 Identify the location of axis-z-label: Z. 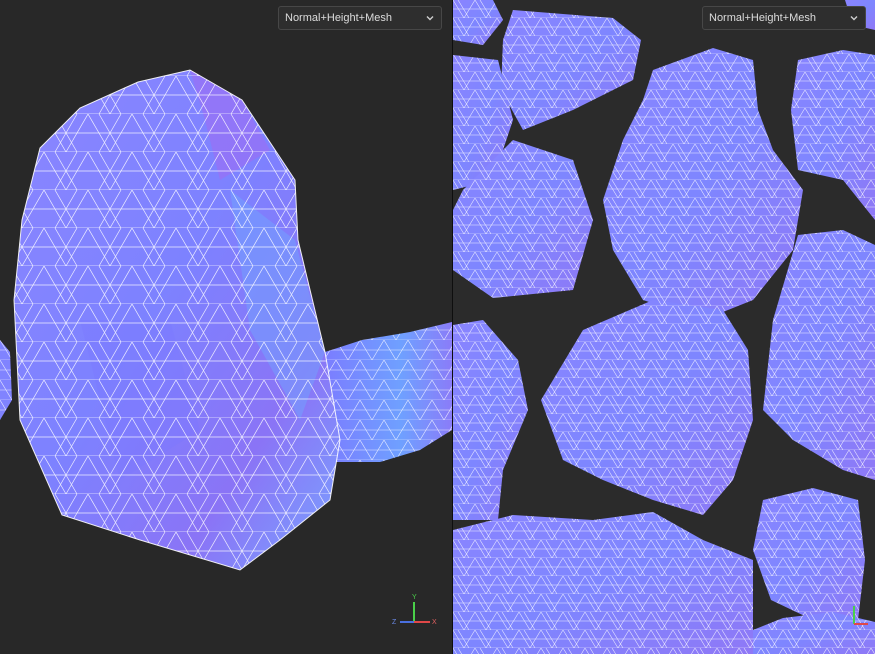
(394, 622).